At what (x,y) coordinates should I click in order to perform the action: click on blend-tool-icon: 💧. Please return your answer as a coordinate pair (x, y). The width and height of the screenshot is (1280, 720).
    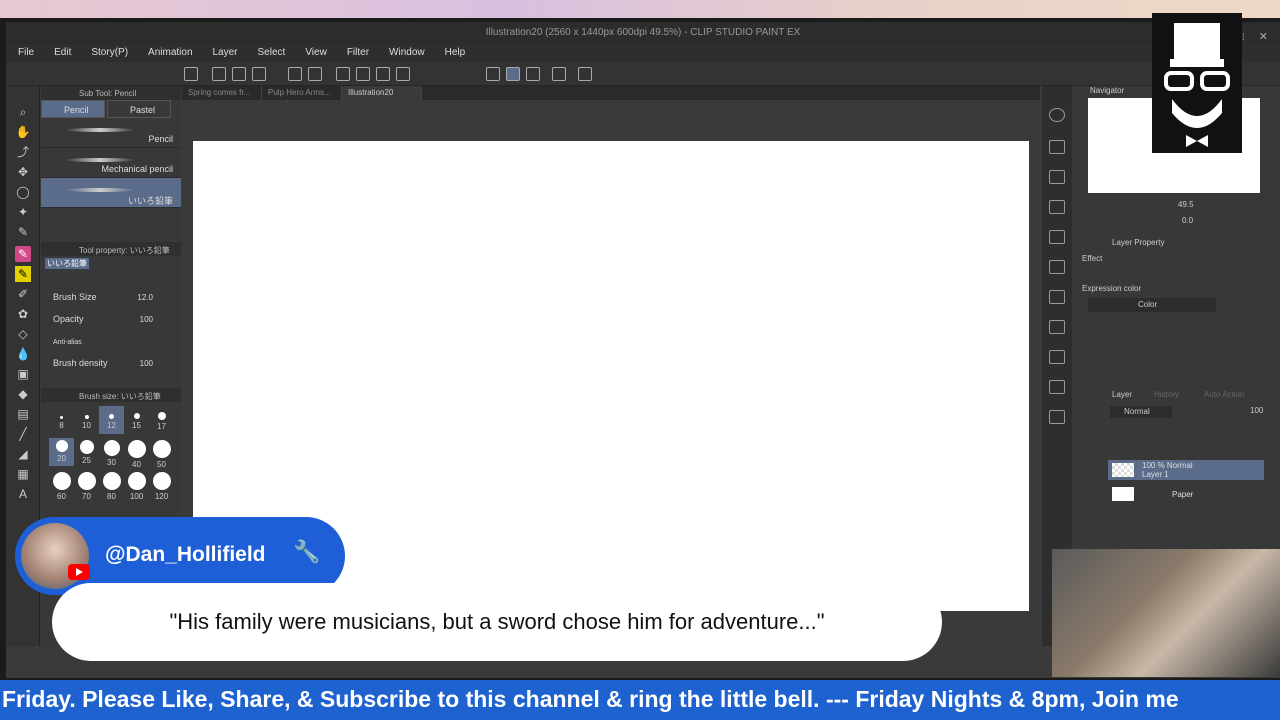
    Looking at the image, I should click on (23, 354).